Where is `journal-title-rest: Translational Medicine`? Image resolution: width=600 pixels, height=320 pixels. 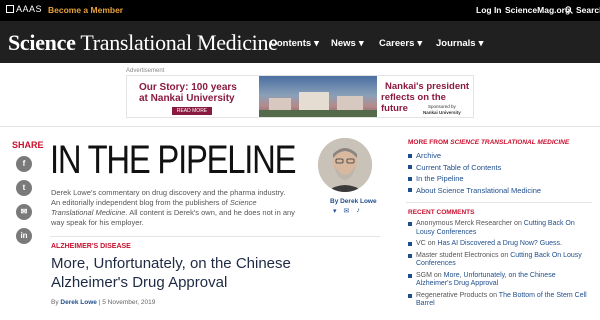 journal-title-rest: Translational Medicine is located at coordinates (179, 42).